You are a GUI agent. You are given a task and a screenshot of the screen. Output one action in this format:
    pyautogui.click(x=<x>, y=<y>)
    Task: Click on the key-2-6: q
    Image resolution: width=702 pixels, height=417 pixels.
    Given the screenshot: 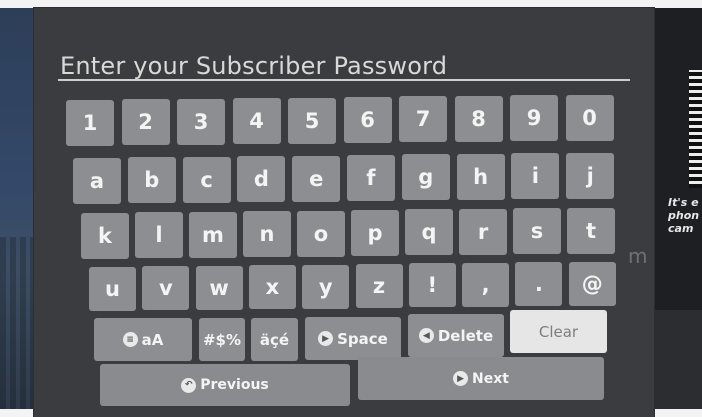 What is the action you would take?
    pyautogui.click(x=429, y=232)
    